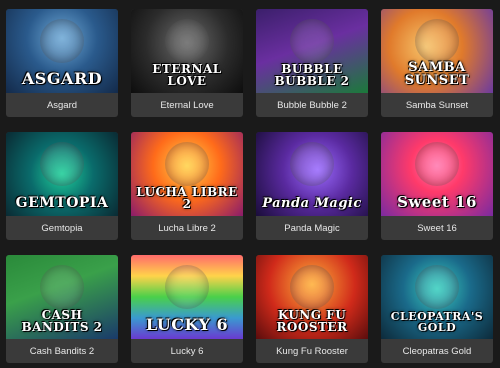 The width and height of the screenshot is (500, 368). I want to click on game-tile-lucha-libre-2: LUCHA LIBRE 2 Lucha Libre 2, so click(187, 186).